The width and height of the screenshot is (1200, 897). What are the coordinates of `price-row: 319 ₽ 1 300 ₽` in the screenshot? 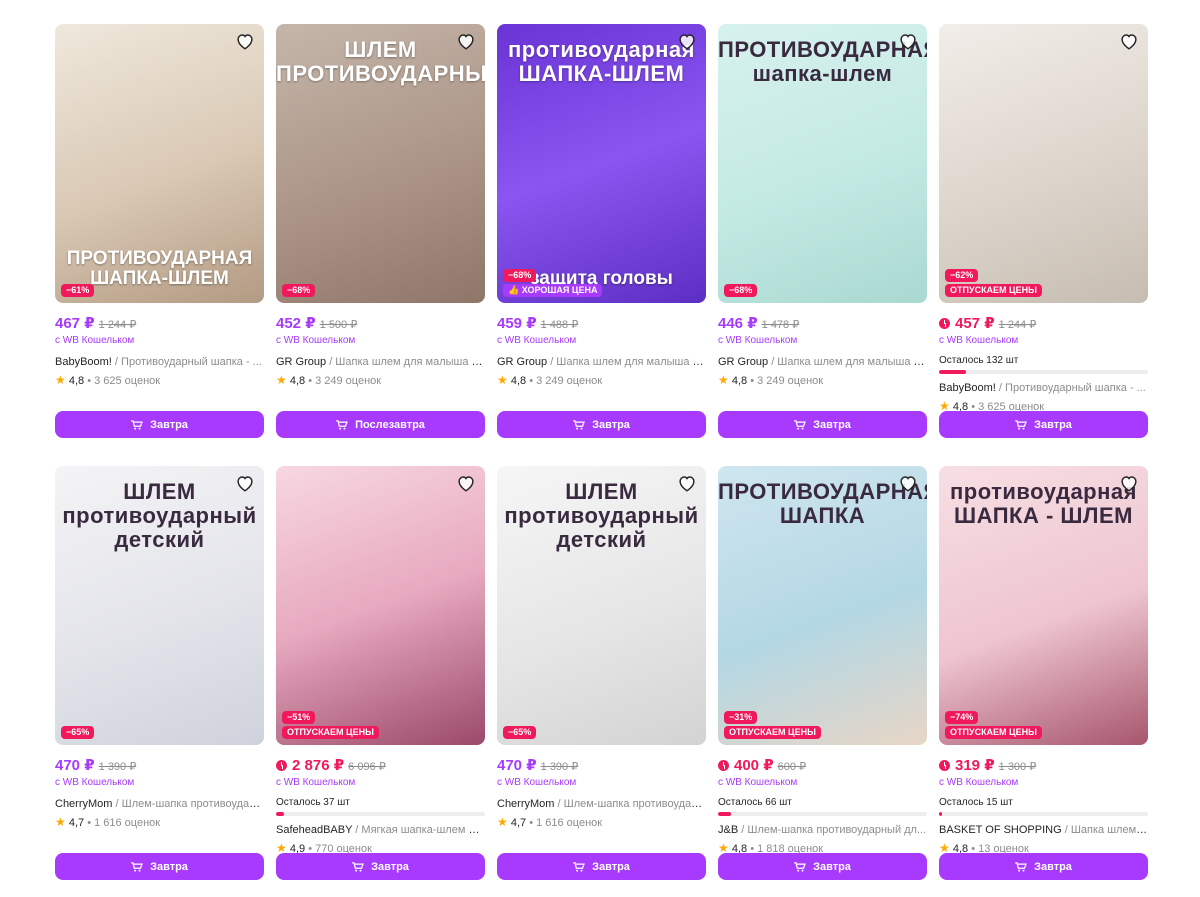 It's located at (1043, 766).